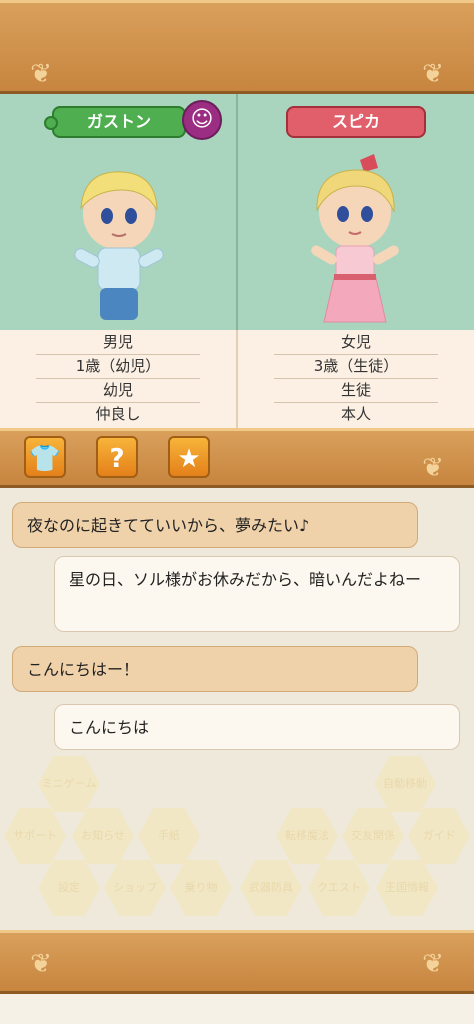 The height and width of the screenshot is (1024, 474). What do you see at coordinates (355, 239) in the screenshot?
I see `girl-avatar` at bounding box center [355, 239].